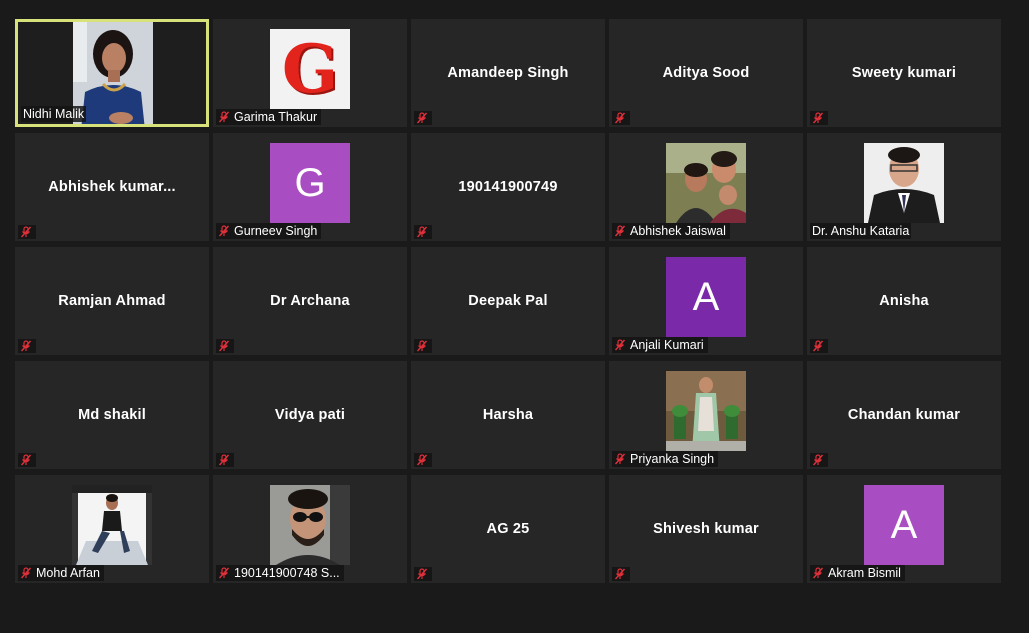 This screenshot has height=633, width=1029. I want to click on participant-tile: Chandan kumar, so click(904, 415).